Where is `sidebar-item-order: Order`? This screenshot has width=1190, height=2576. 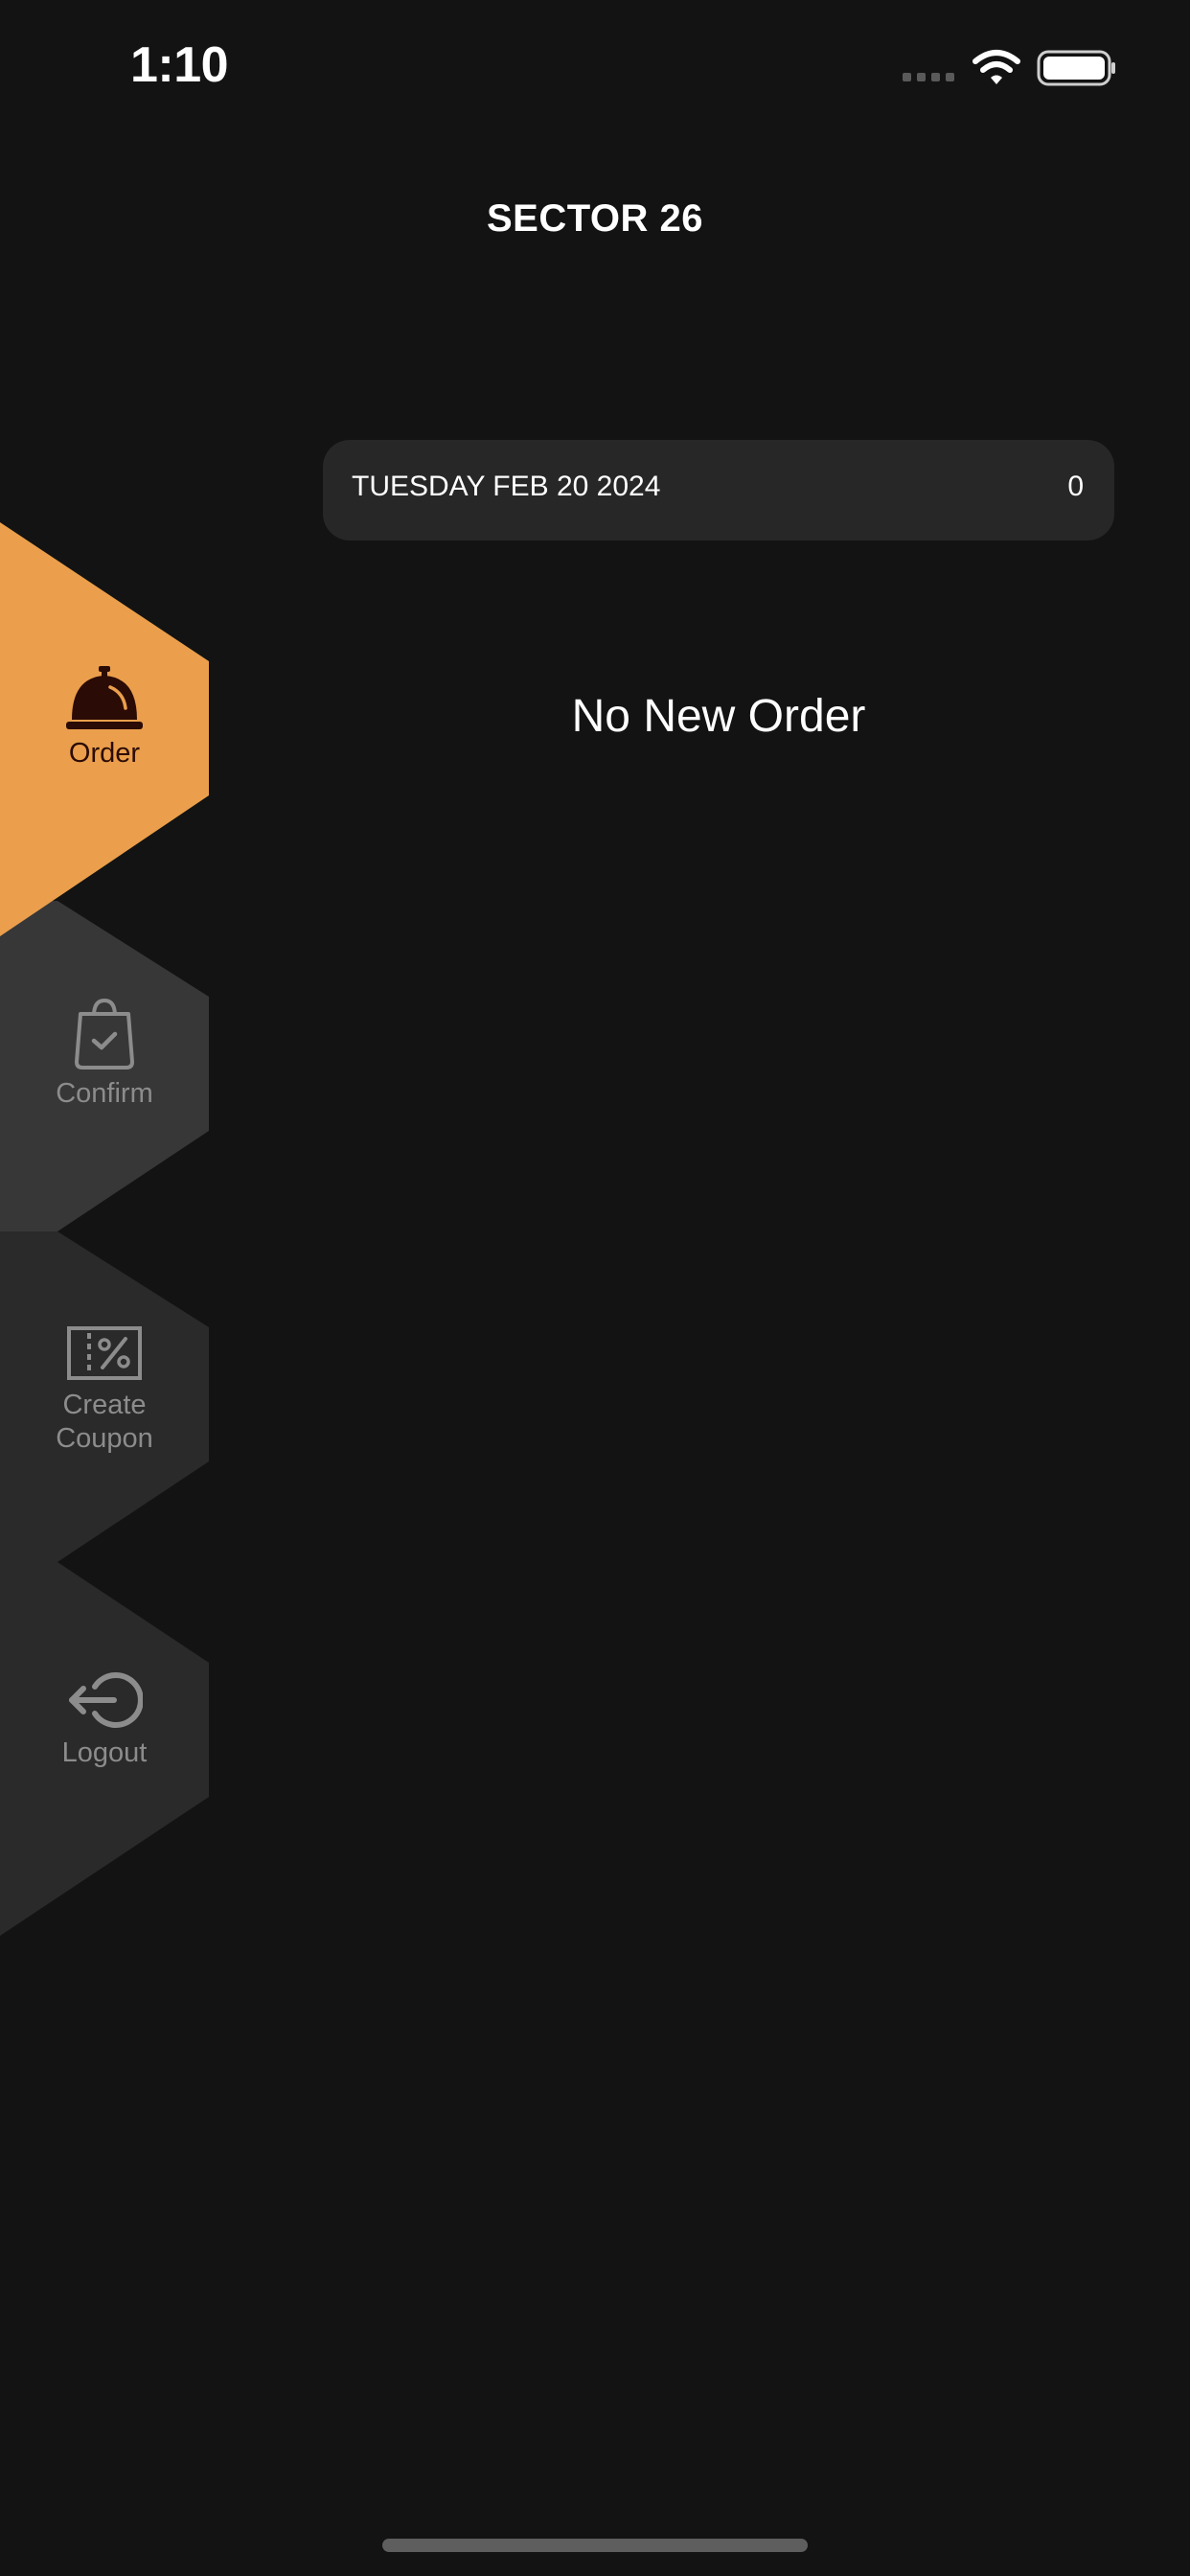 sidebar-item-order: Order is located at coordinates (105, 718).